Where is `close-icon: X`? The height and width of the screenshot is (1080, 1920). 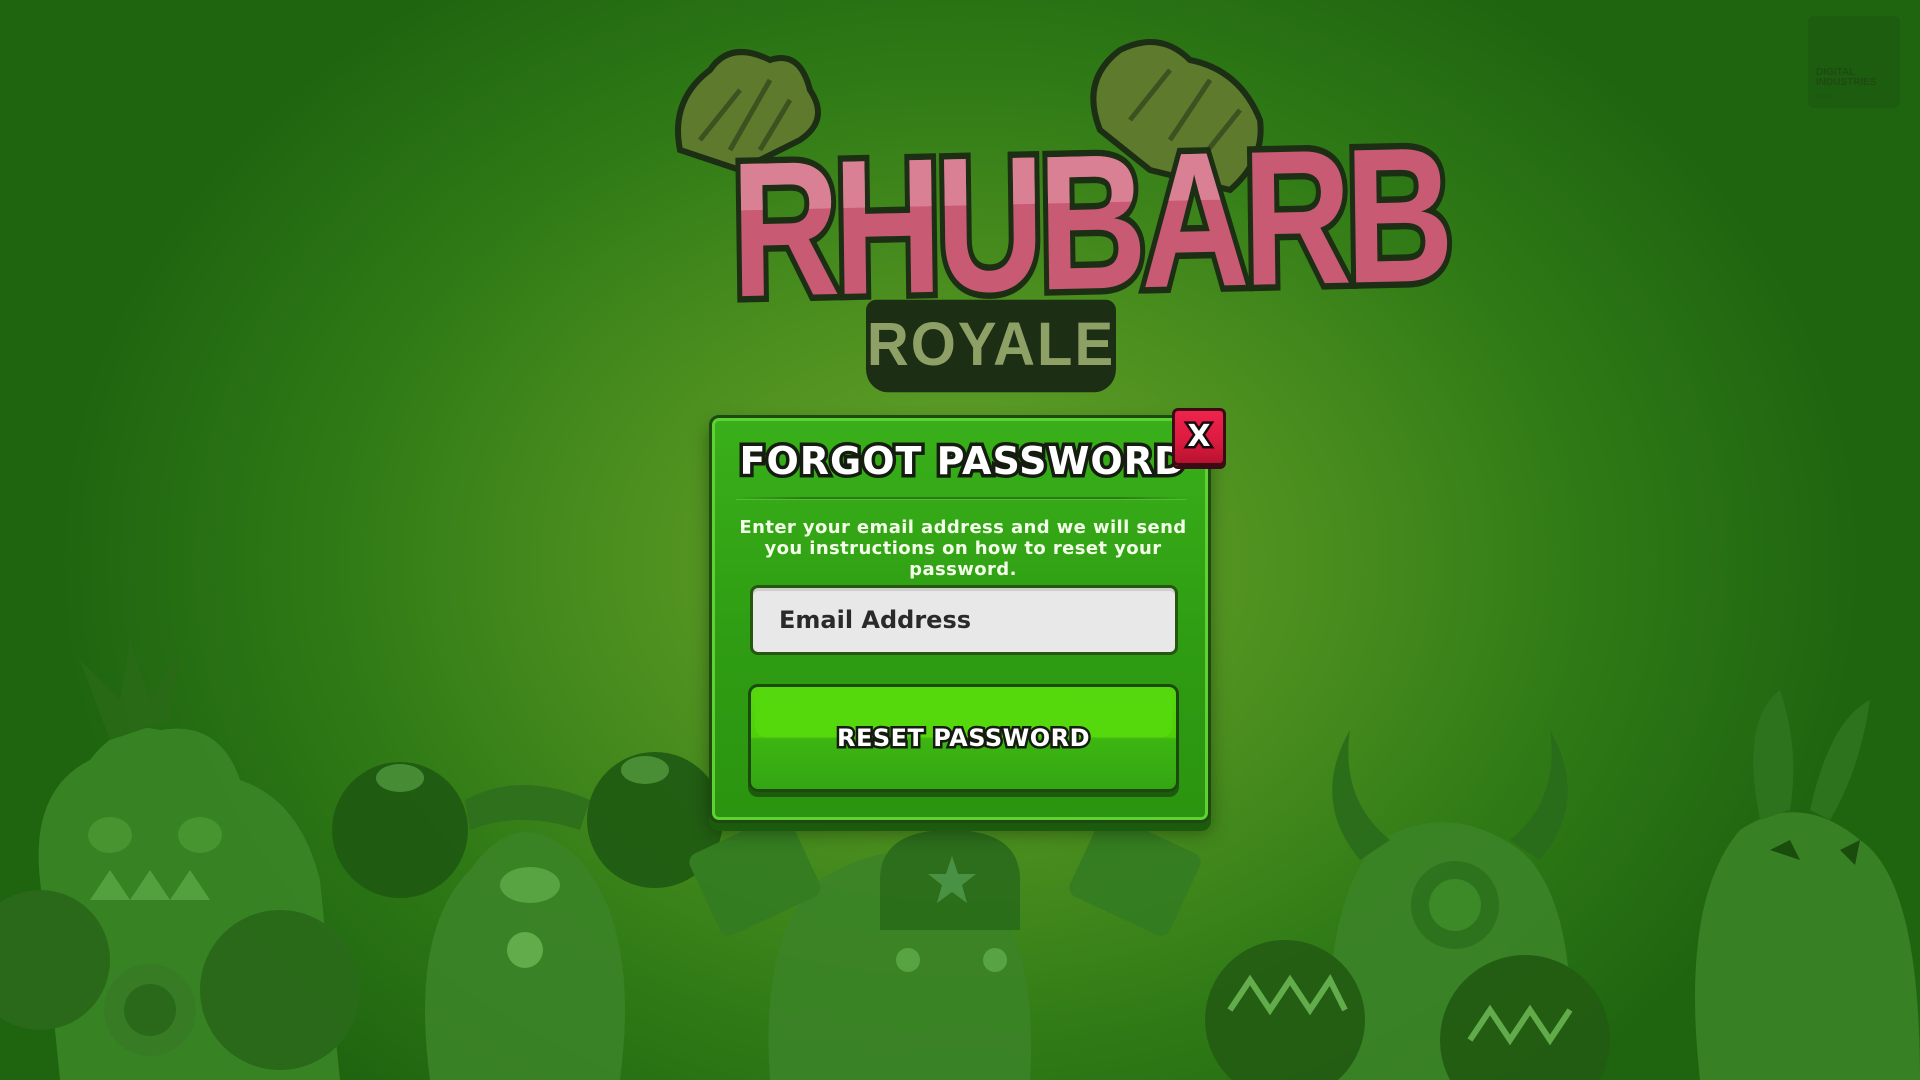 close-icon: X is located at coordinates (1199, 437).